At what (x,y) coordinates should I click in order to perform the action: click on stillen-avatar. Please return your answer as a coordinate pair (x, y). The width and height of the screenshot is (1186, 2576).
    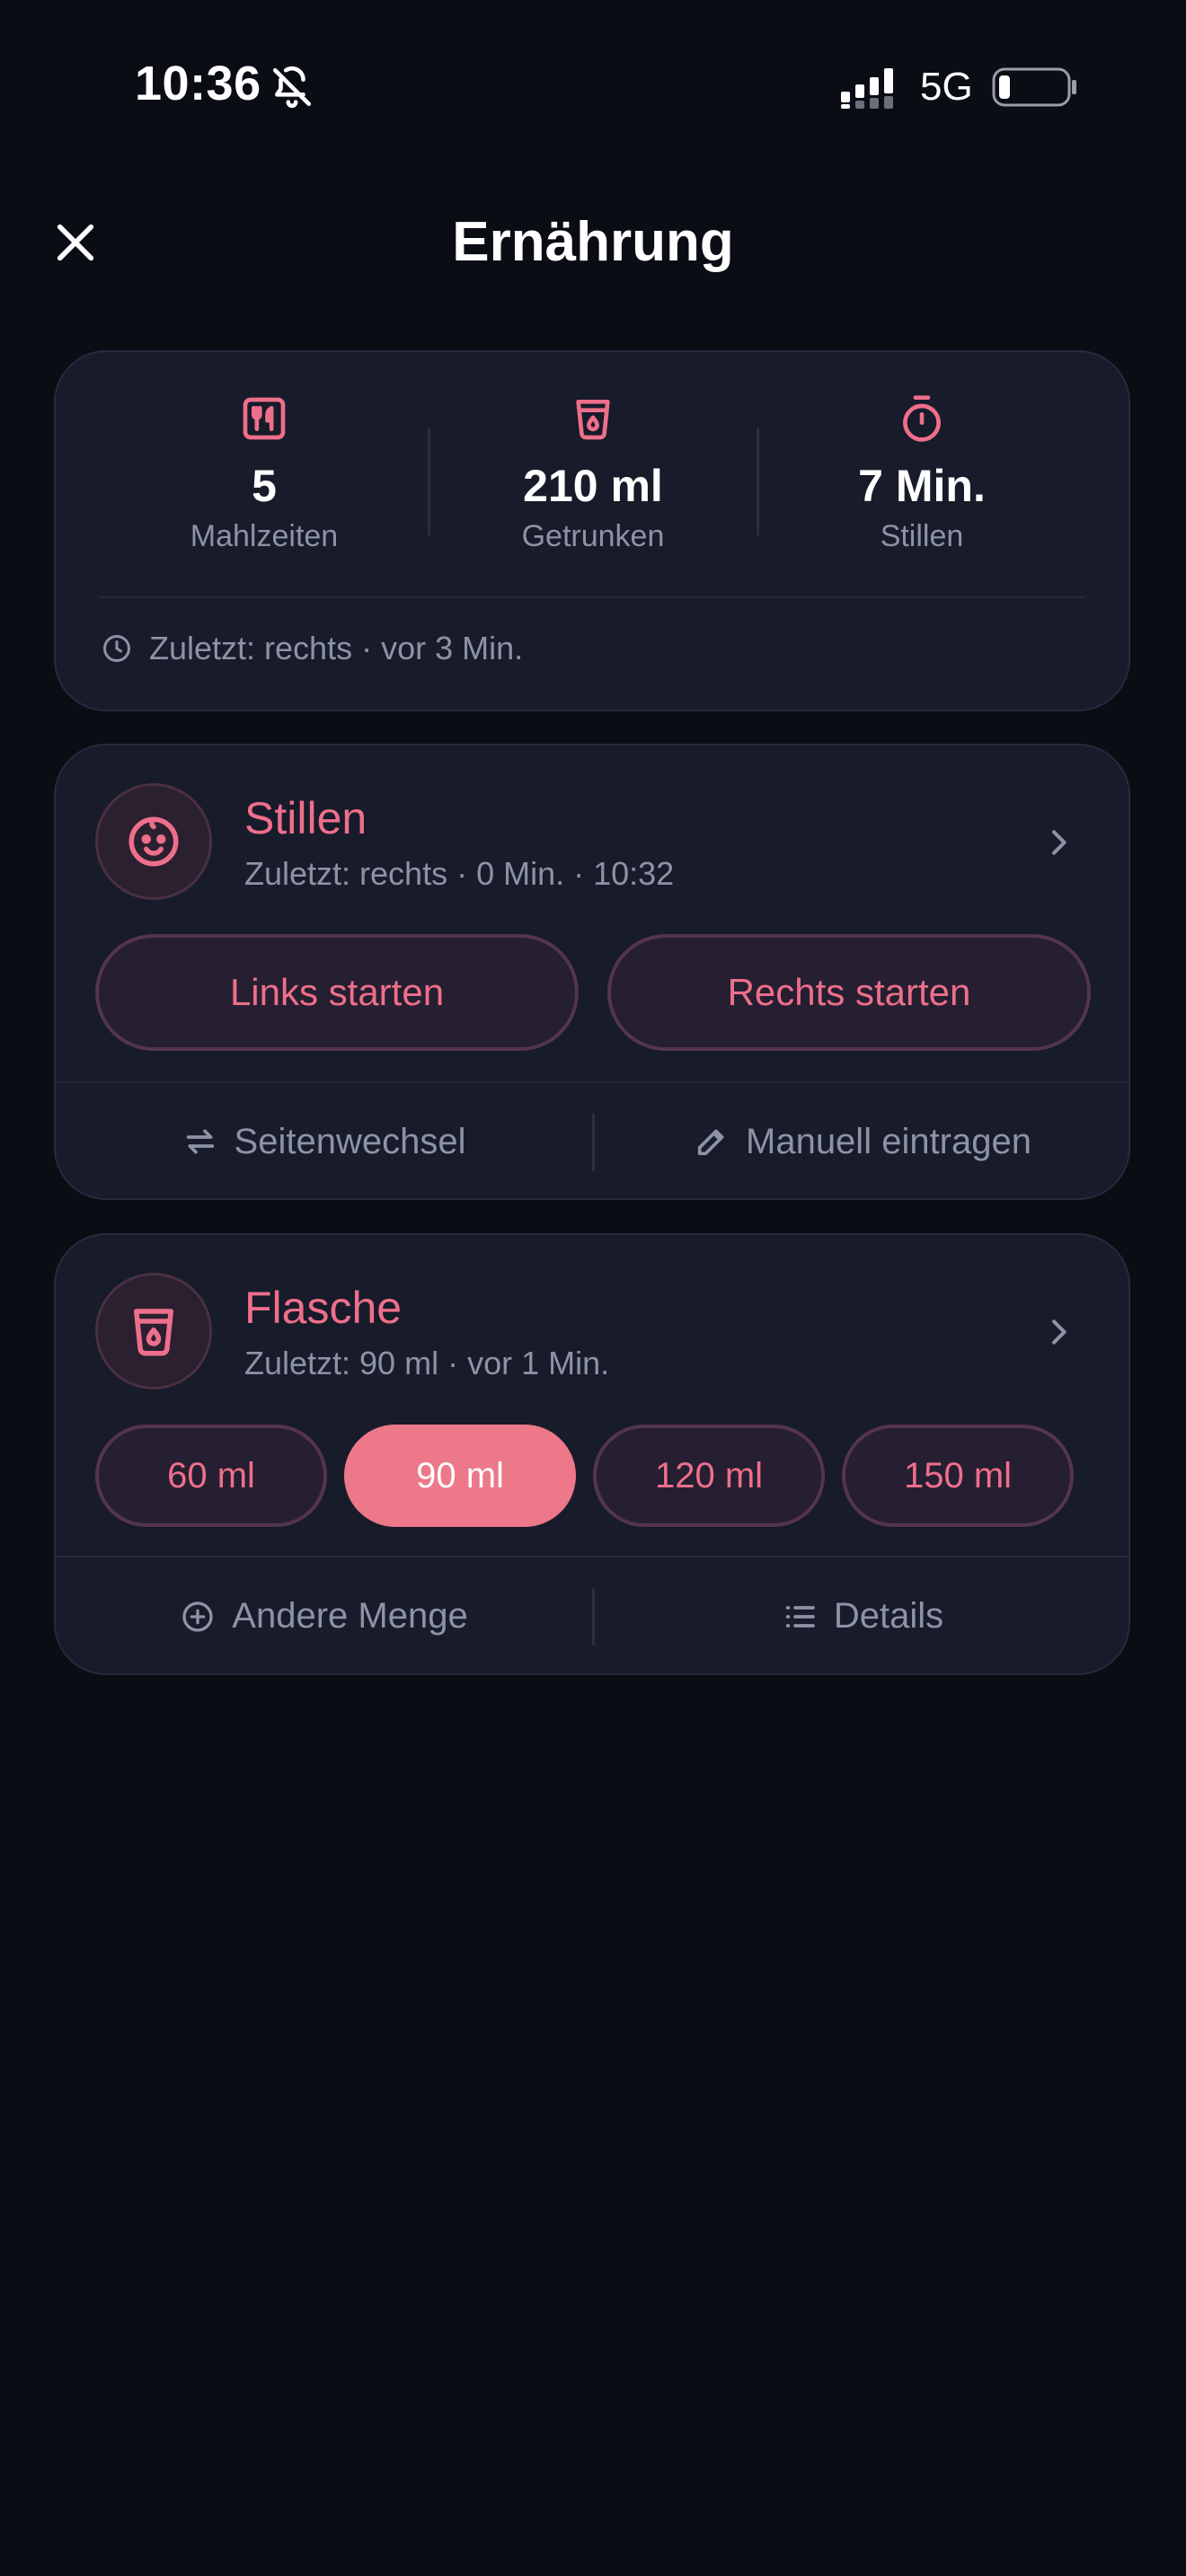
    Looking at the image, I should click on (153, 841).